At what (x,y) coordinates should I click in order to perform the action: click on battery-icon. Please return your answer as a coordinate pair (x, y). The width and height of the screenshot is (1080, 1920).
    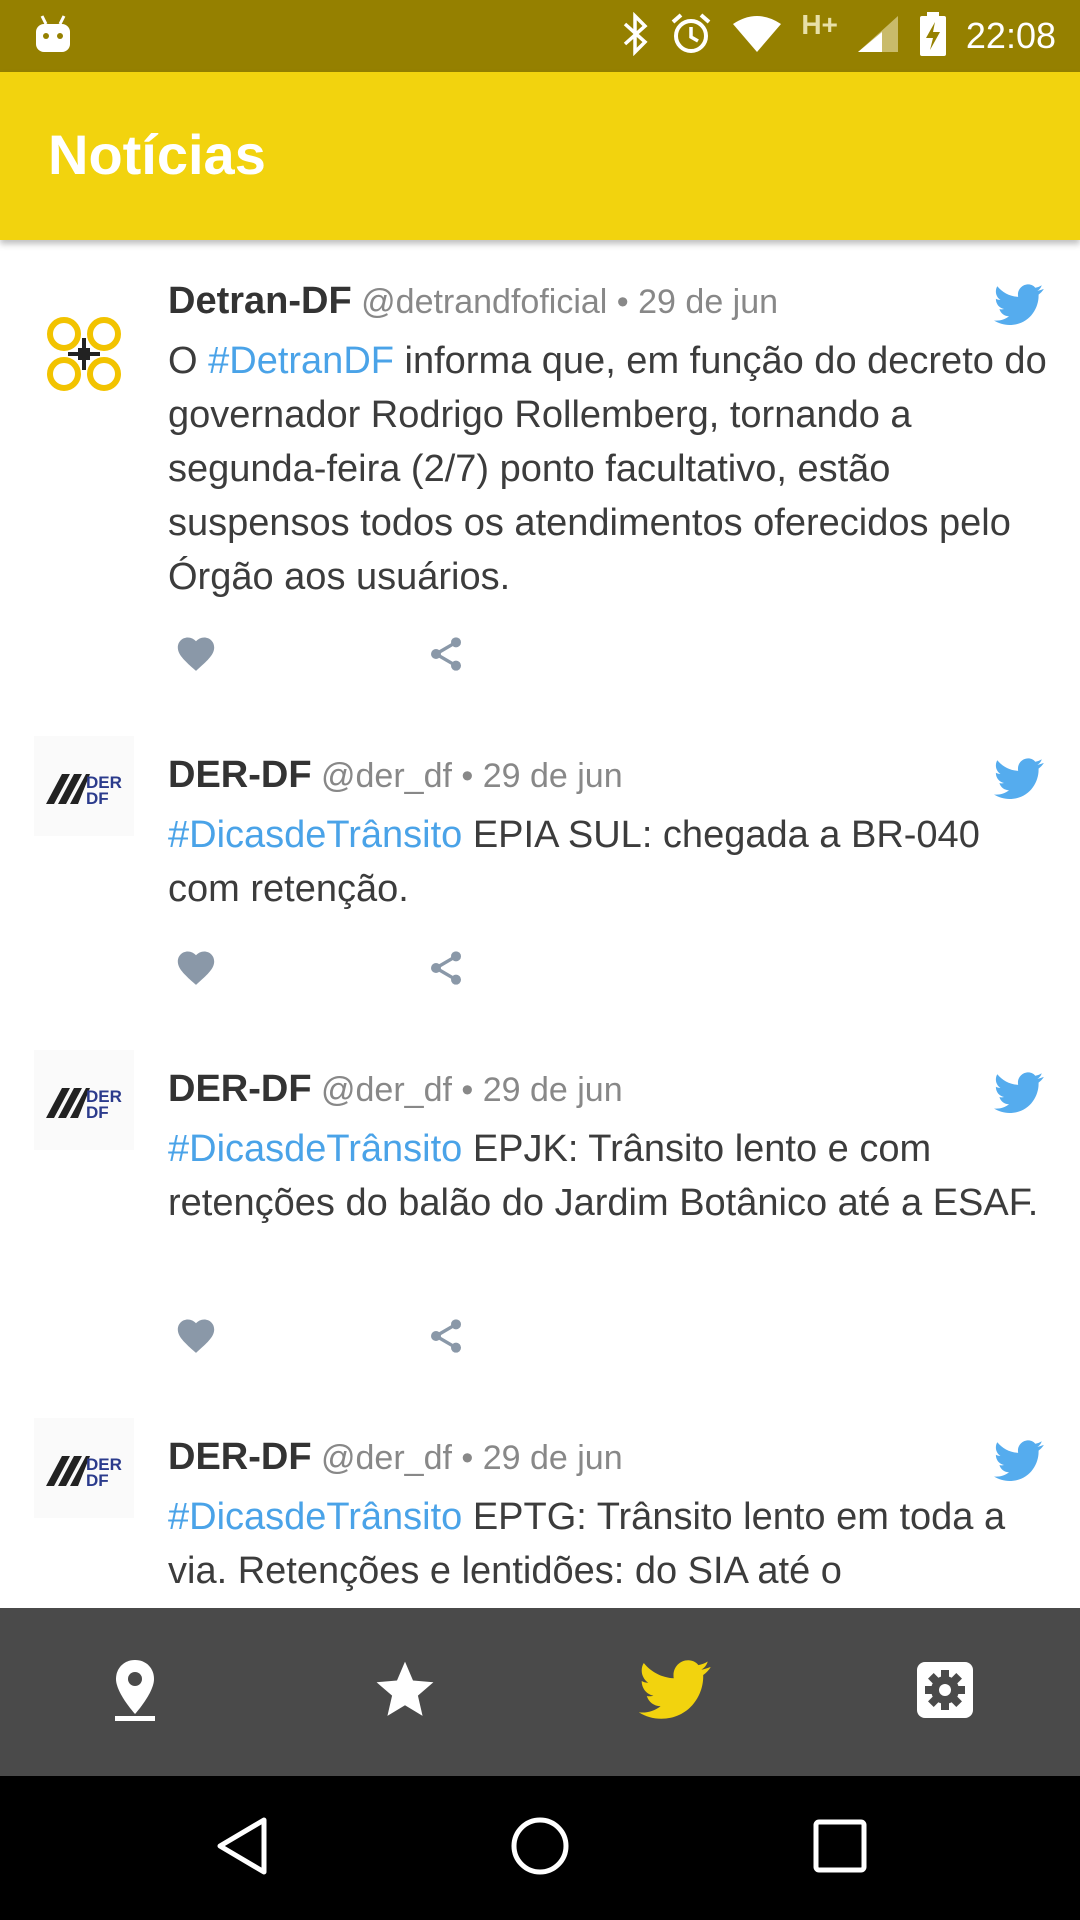
    Looking at the image, I should click on (933, 36).